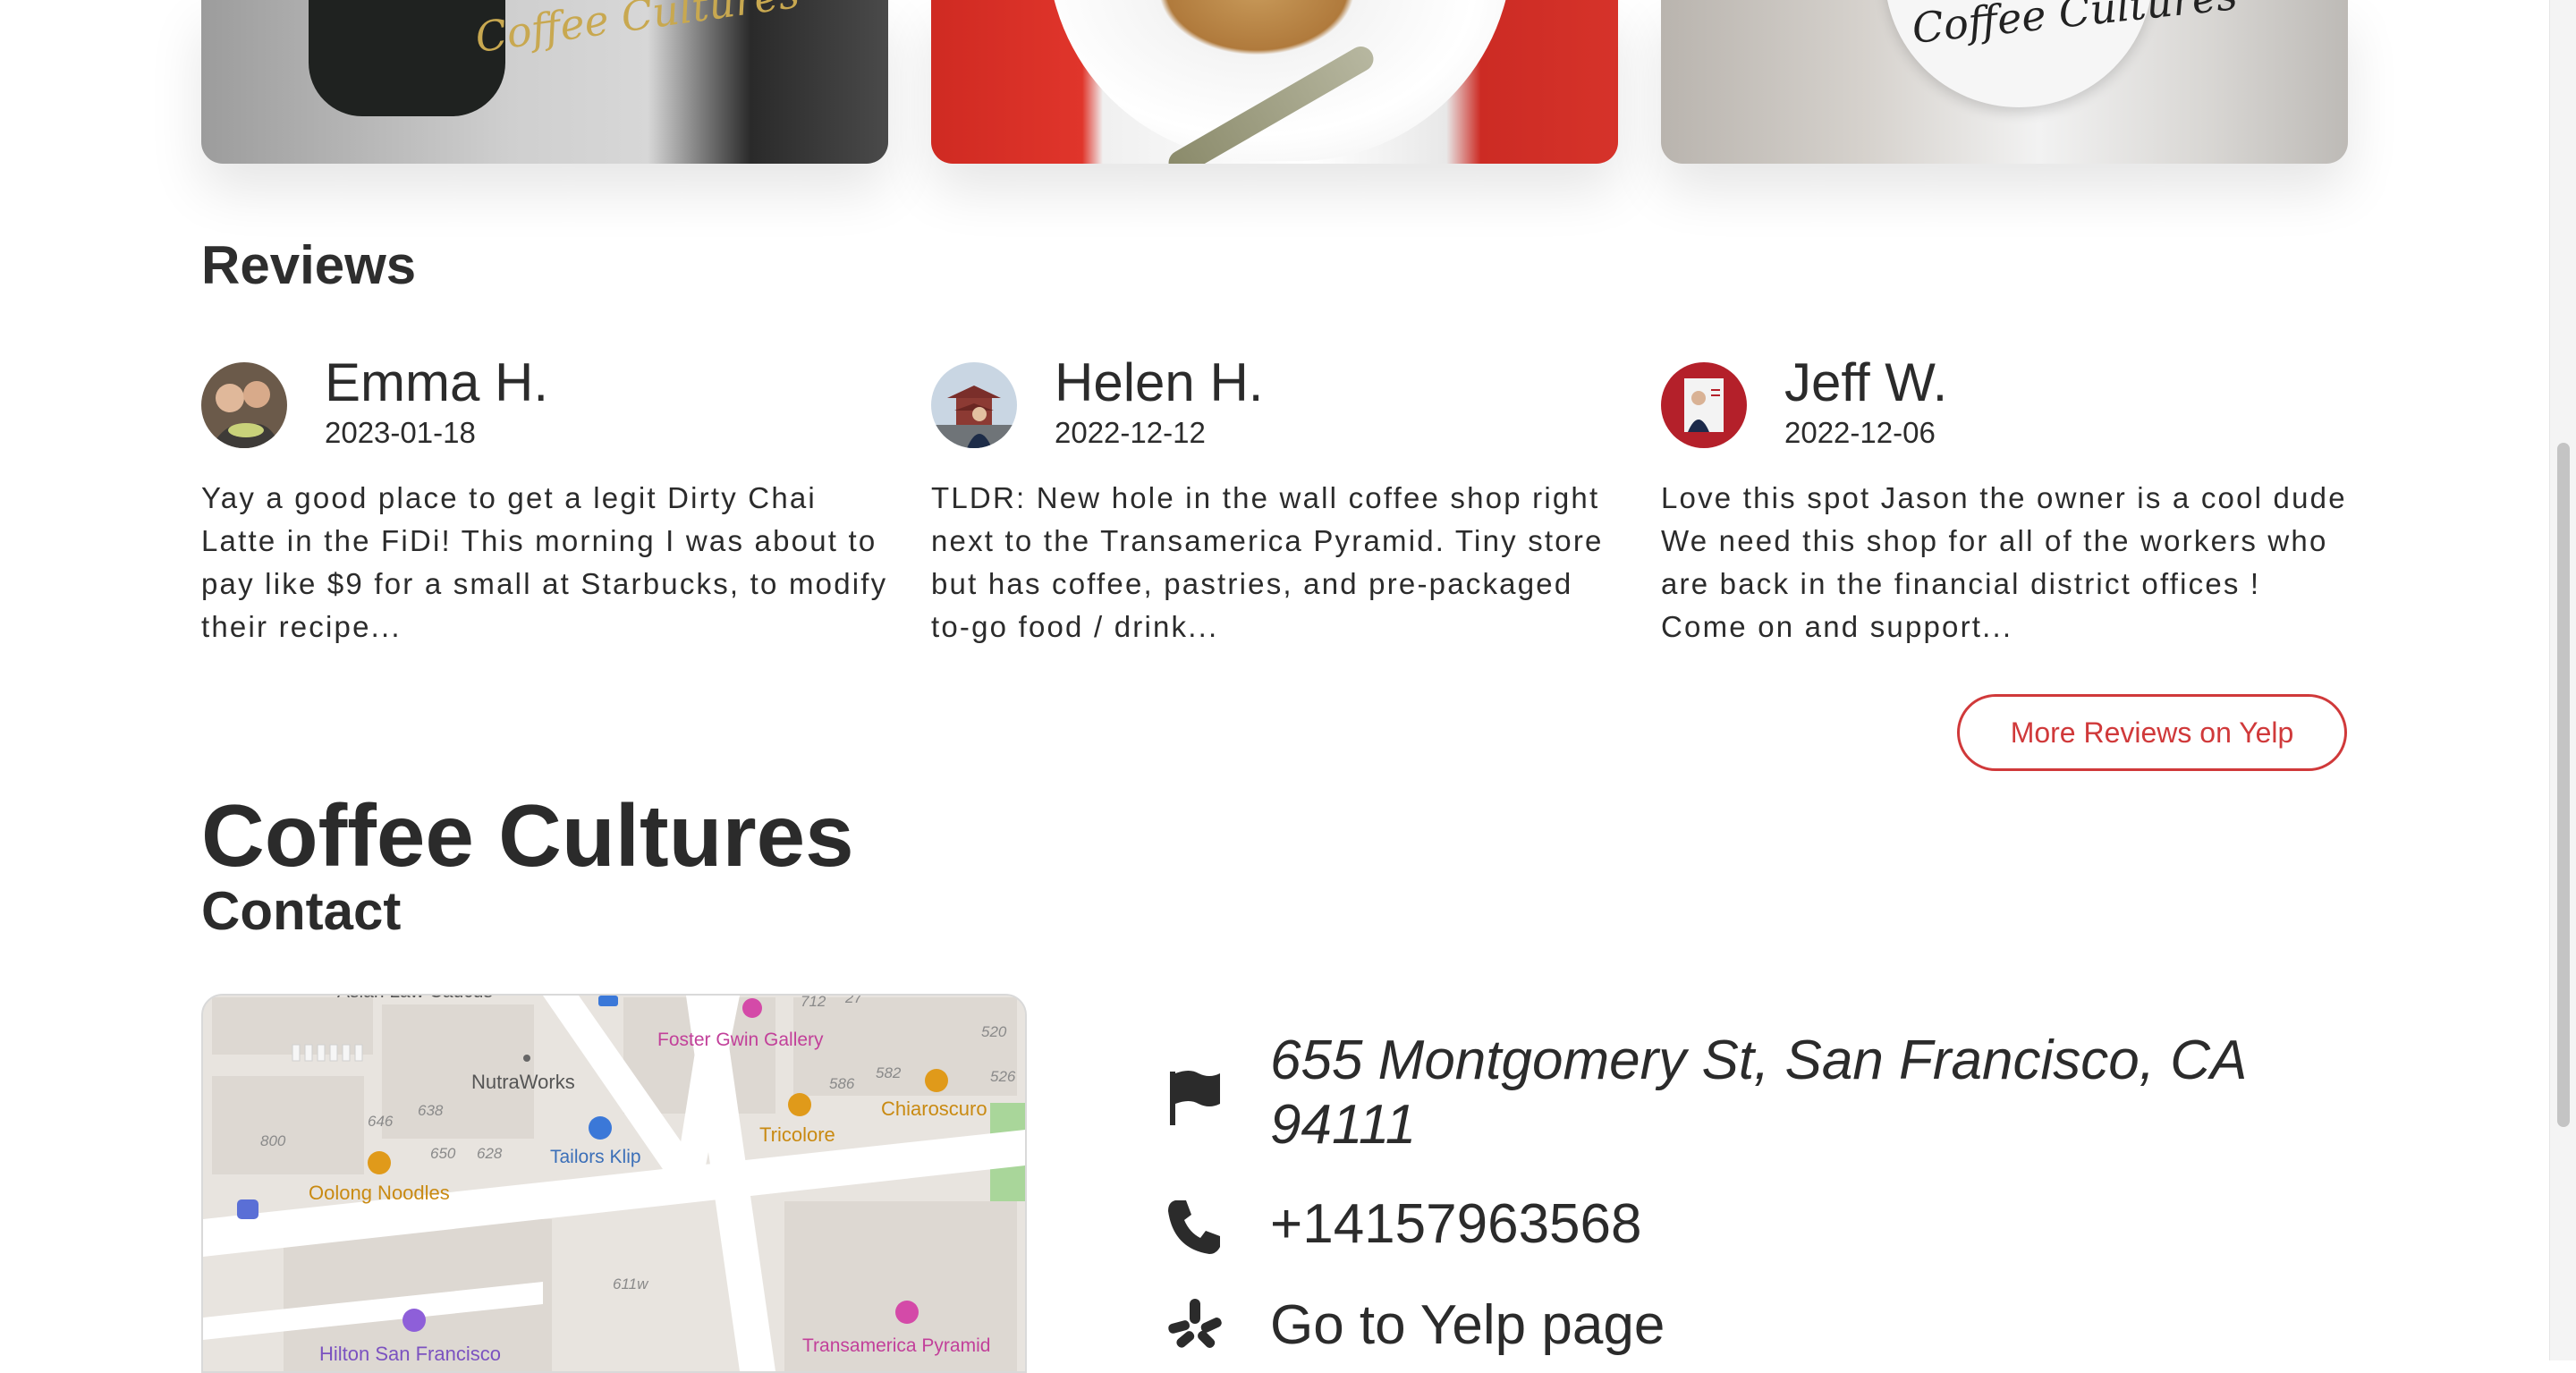 The height and width of the screenshot is (1373, 2576). Describe the element at coordinates (273, 1140) in the screenshot. I see `svg-text: 800` at that location.